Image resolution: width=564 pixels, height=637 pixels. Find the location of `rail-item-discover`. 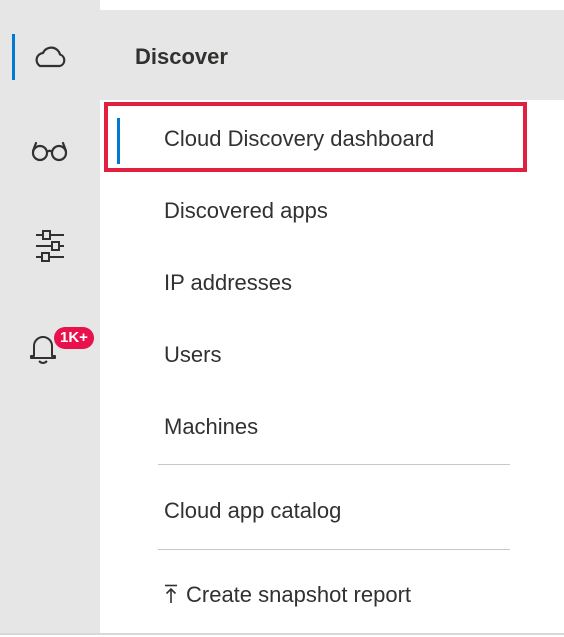

rail-item-discover is located at coordinates (50, 57).